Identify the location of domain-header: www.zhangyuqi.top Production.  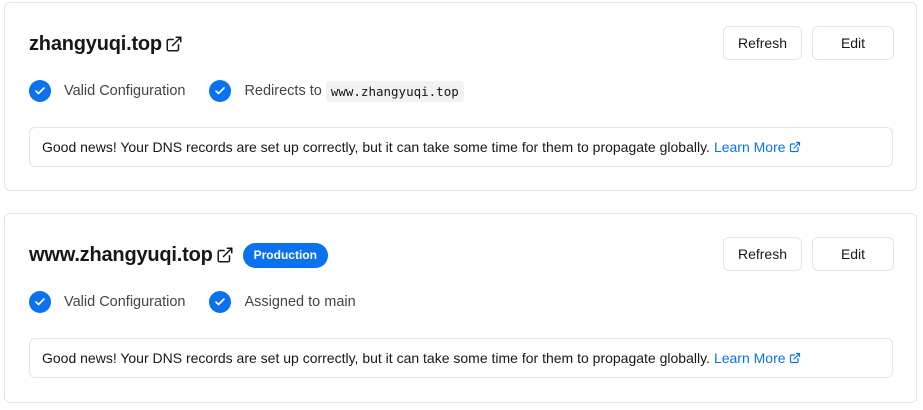
(178, 255).